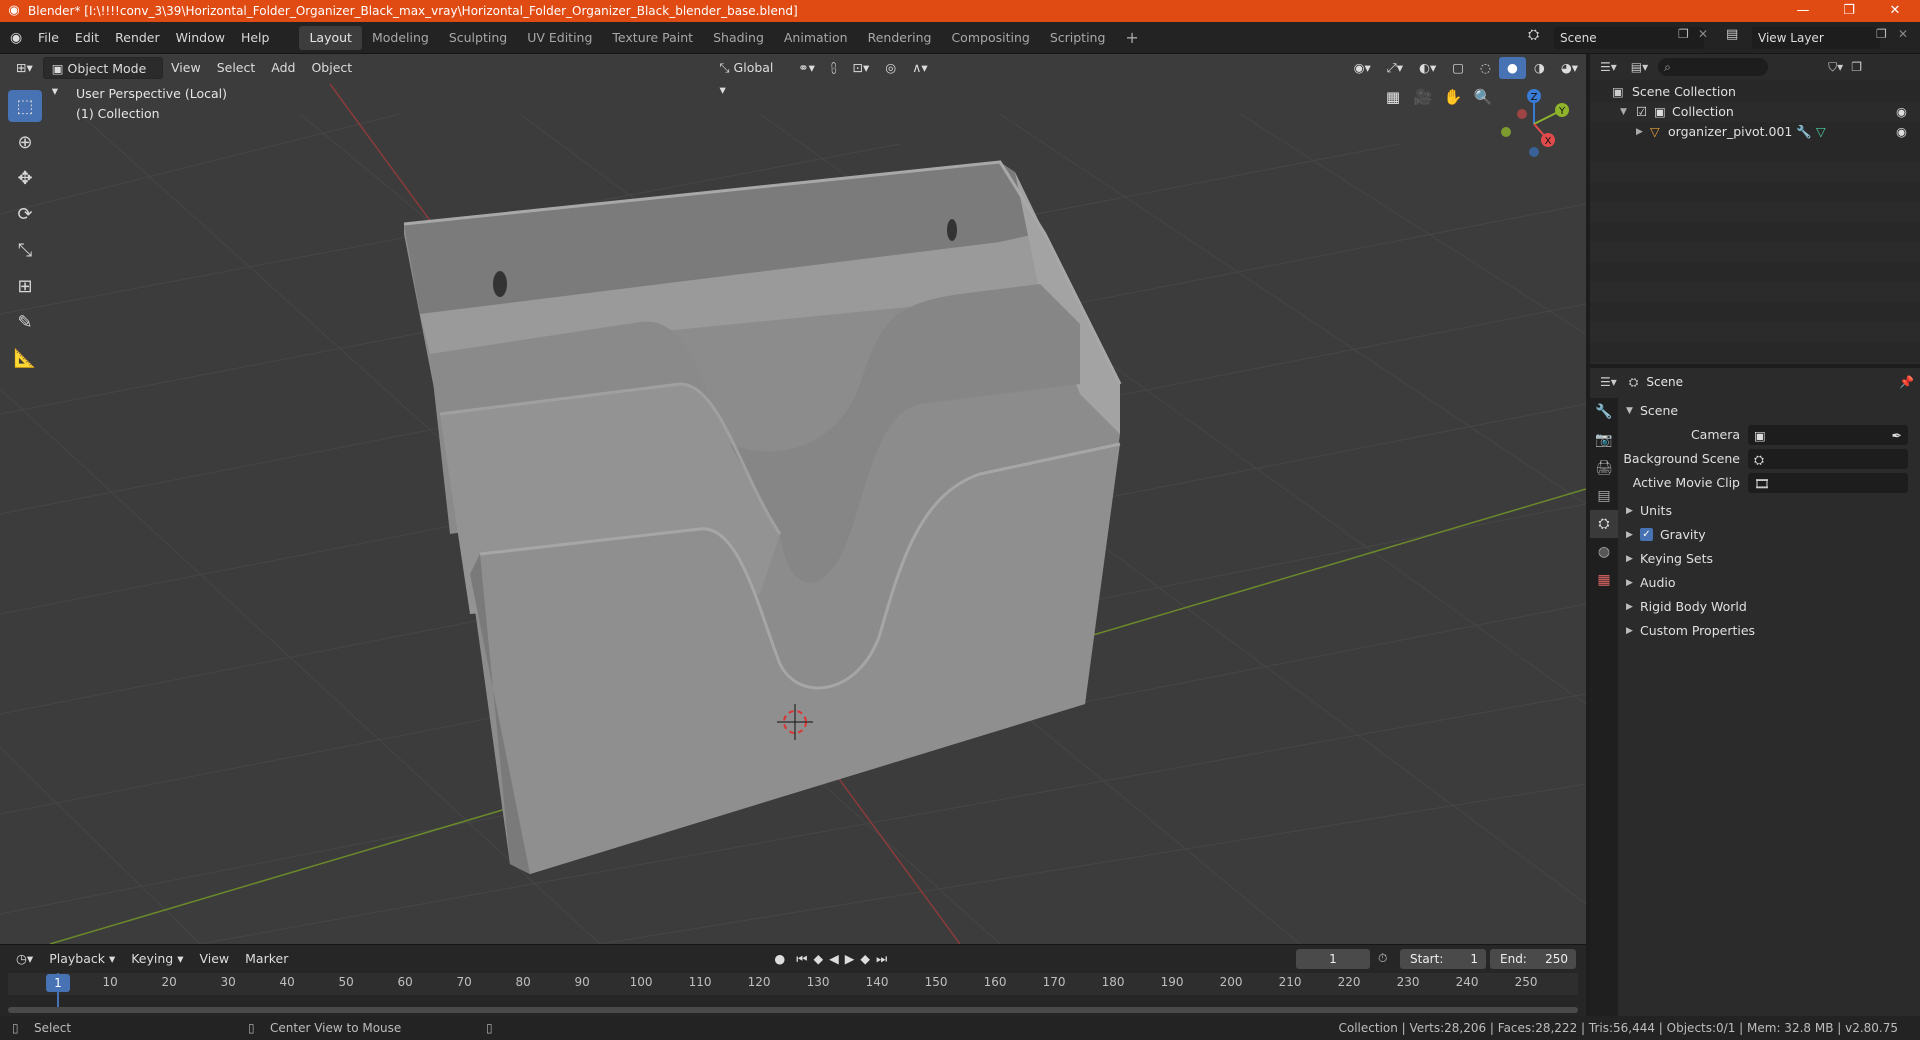 The image size is (1920, 1040). What do you see at coordinates (200, 38) in the screenshot?
I see `menu-window: Window` at bounding box center [200, 38].